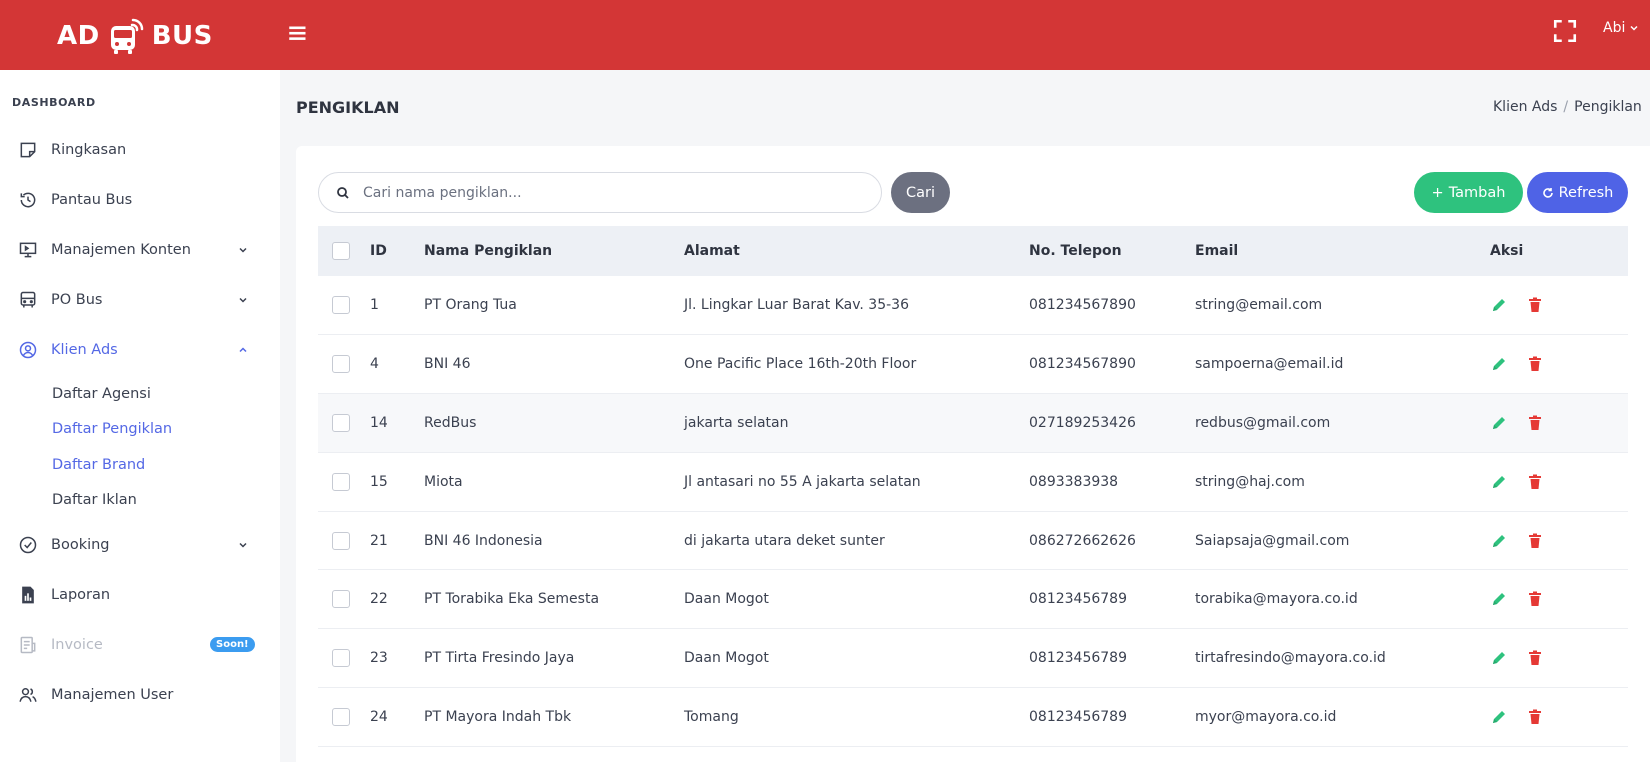 Image resolution: width=1650 pixels, height=762 pixels. I want to click on column-header-actions: Aksi, so click(1507, 251).